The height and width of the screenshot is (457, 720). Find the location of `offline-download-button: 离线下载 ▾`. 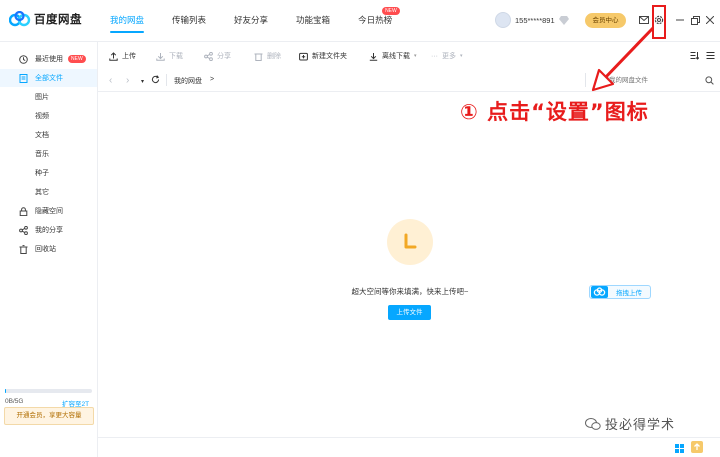

offline-download-button: 离线下载 ▾ is located at coordinates (393, 56).